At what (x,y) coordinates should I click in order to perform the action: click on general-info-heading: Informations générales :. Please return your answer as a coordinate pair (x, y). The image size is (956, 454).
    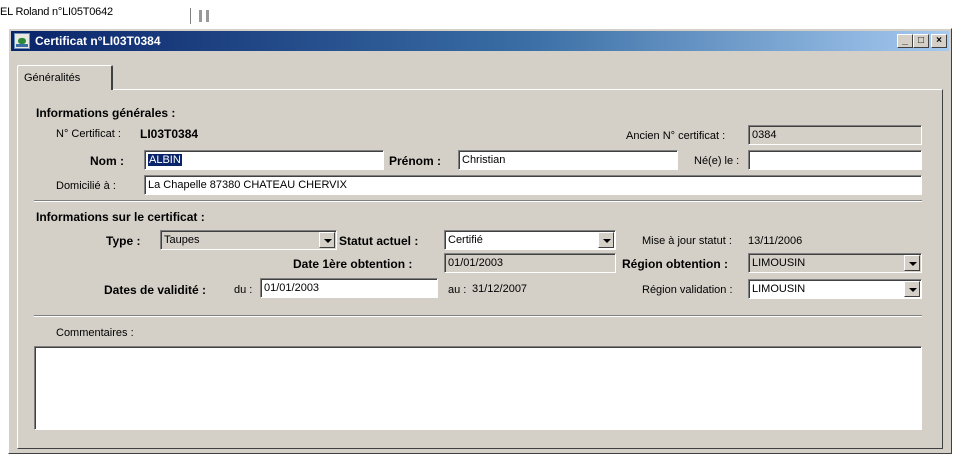
    Looking at the image, I should click on (106, 113).